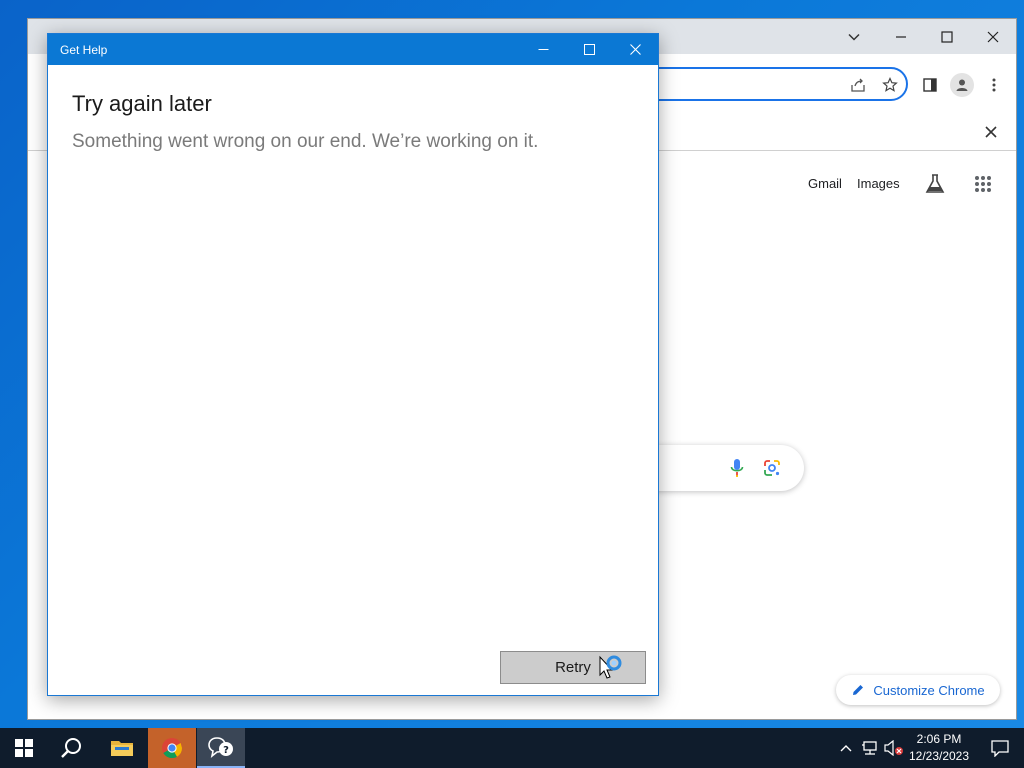 The width and height of the screenshot is (1024, 768). Describe the element at coordinates (825, 183) in the screenshot. I see `gmail-link: Gmail` at that location.